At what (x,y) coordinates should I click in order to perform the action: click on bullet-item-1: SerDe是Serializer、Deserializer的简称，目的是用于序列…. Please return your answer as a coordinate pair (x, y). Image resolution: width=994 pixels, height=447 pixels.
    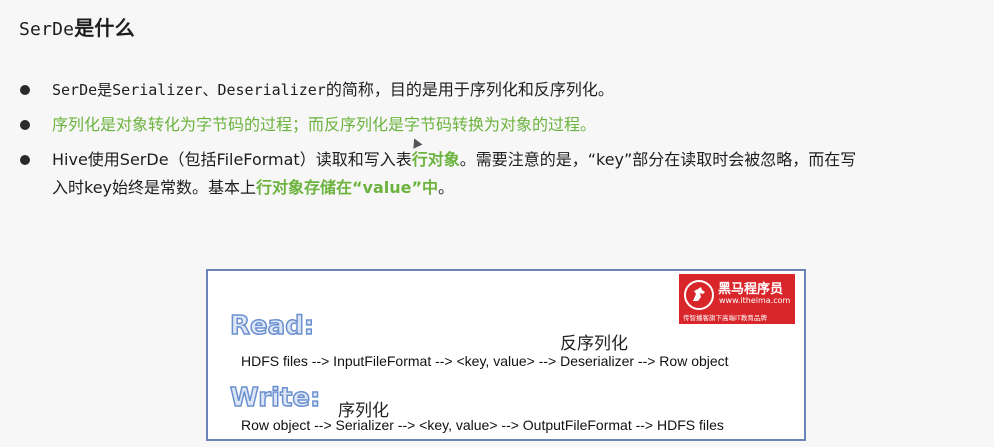
    Looking at the image, I should click on (505, 90).